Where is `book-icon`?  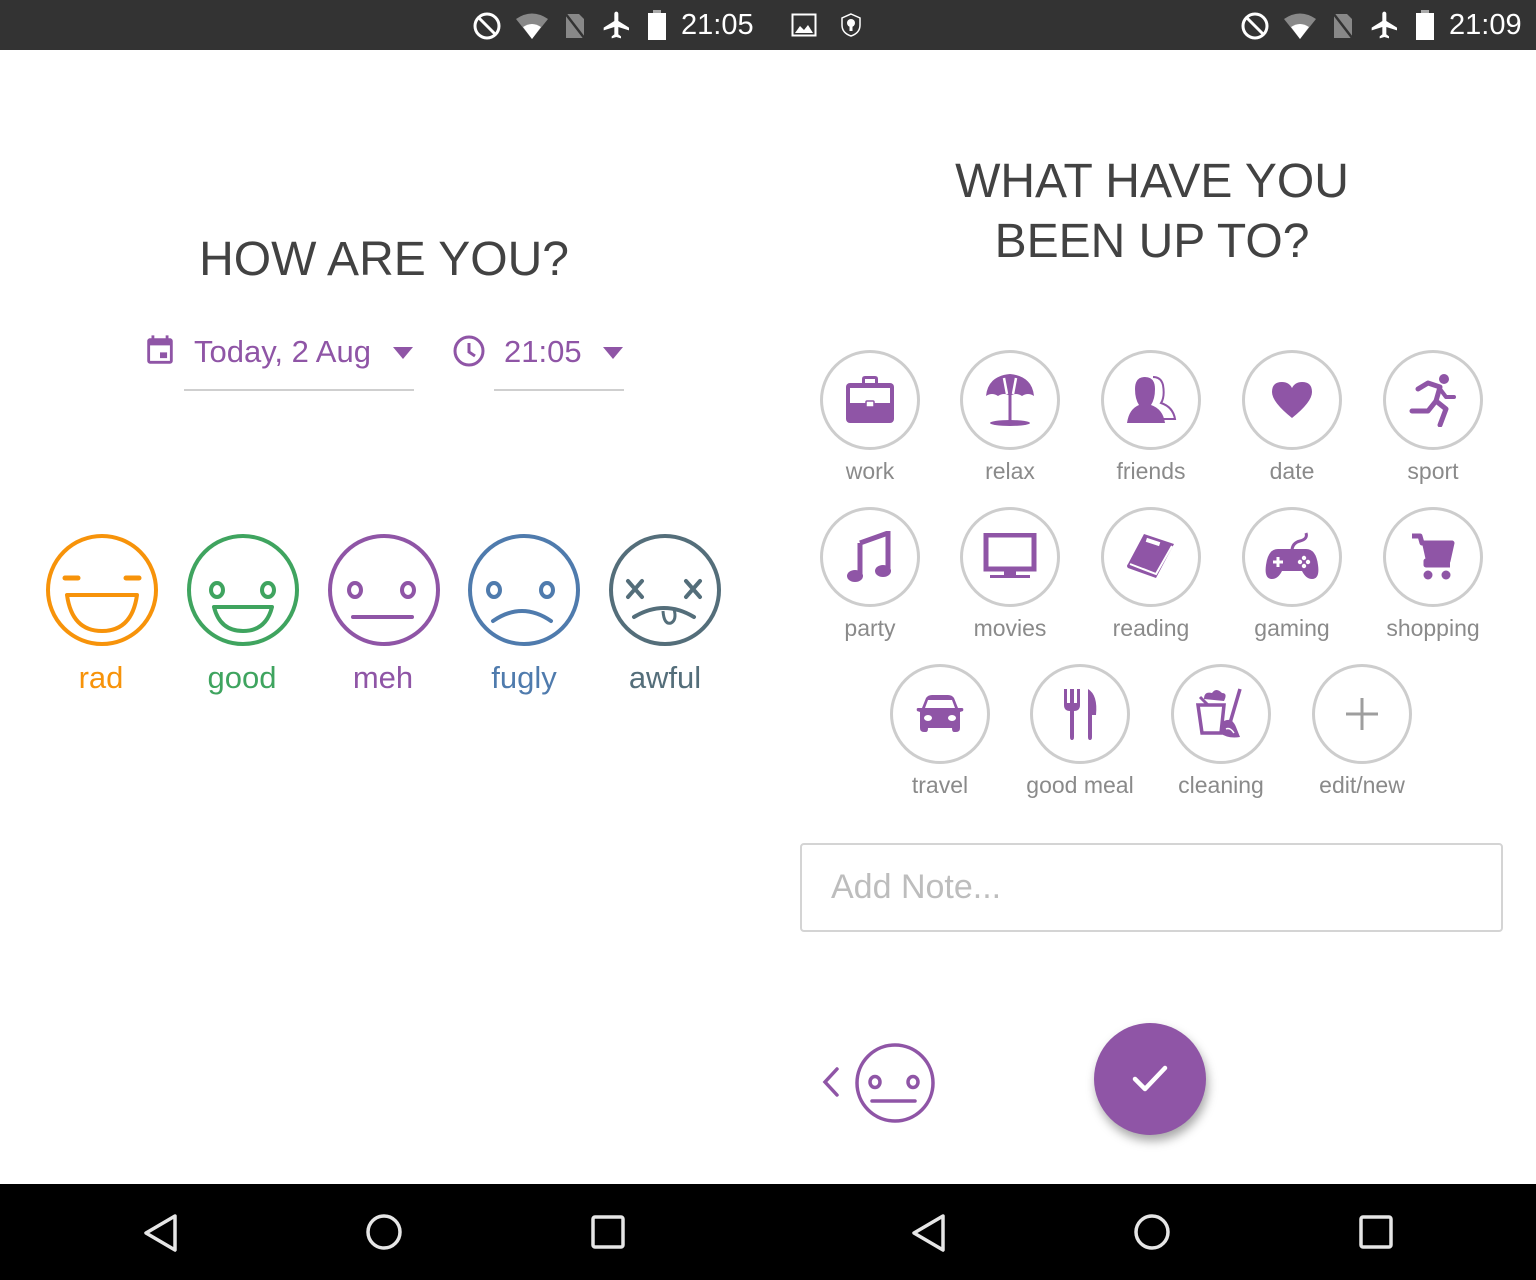 book-icon is located at coordinates (1150, 556).